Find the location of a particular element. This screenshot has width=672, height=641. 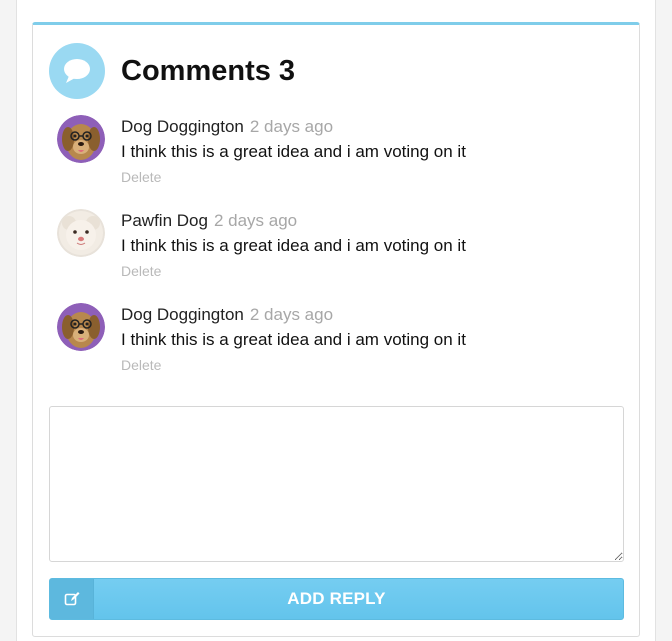

comments-title: Comments 3 is located at coordinates (208, 70).